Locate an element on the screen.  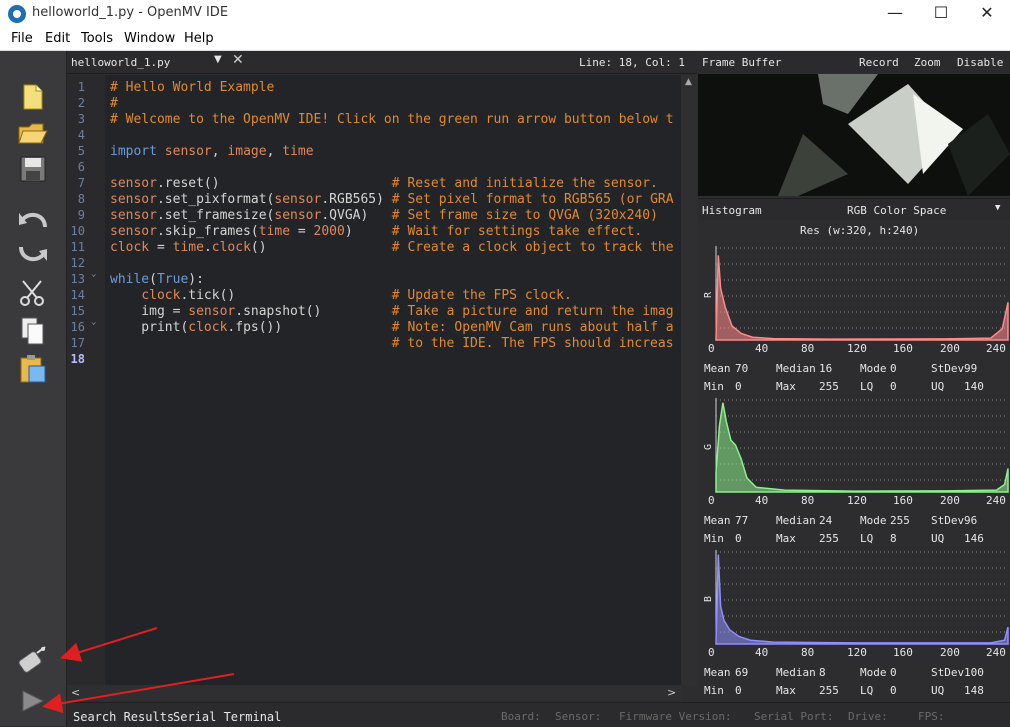
serial-terminal-tab: Serial Terminal is located at coordinates (227, 717).